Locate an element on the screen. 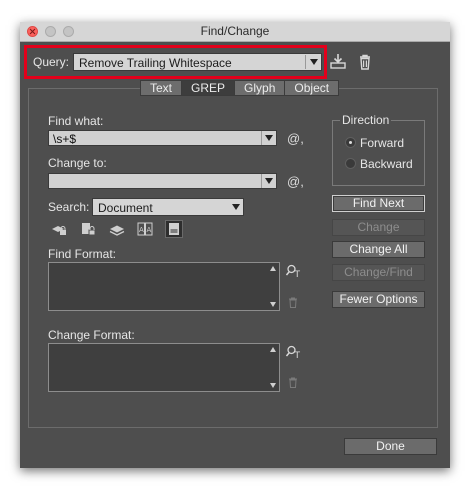 This screenshot has height=491, width=474. search-scope-select: Document is located at coordinates (168, 207).